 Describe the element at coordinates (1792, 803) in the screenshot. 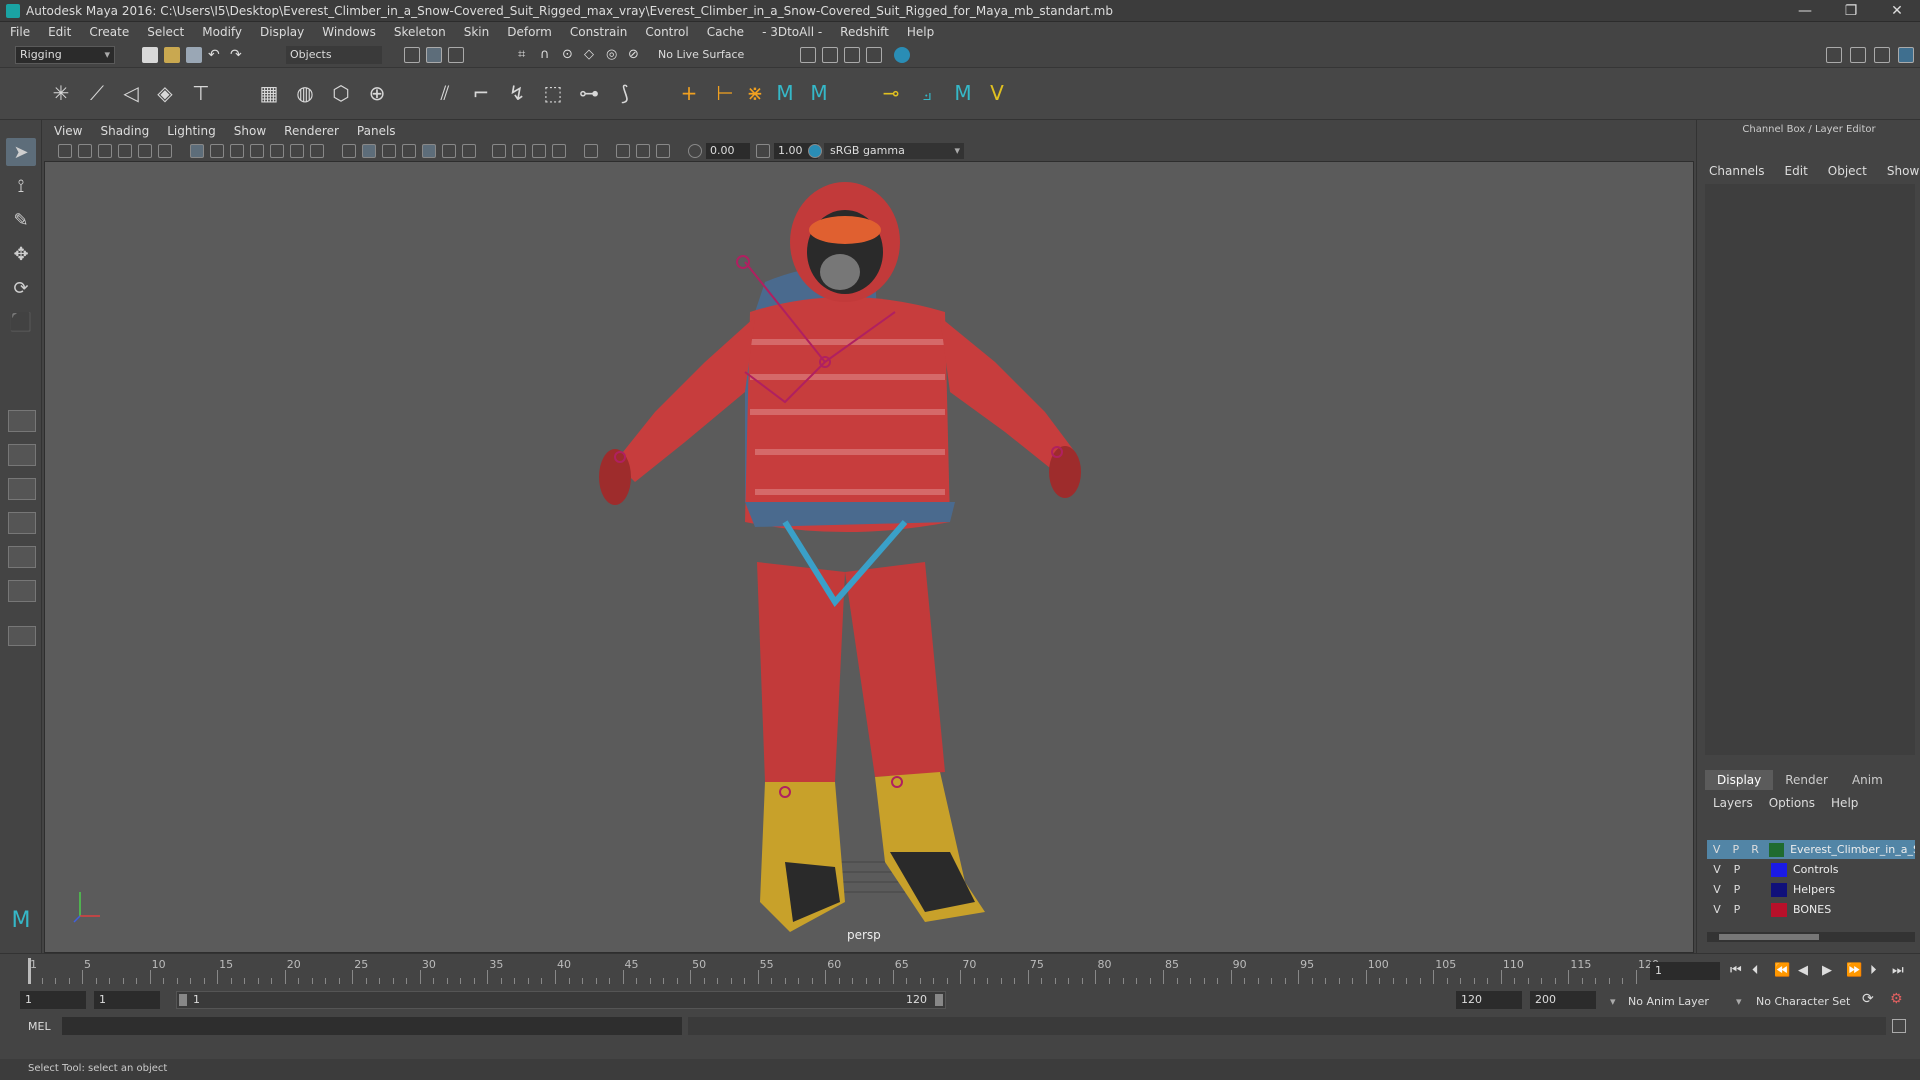

I see `options-menu: Options` at that location.